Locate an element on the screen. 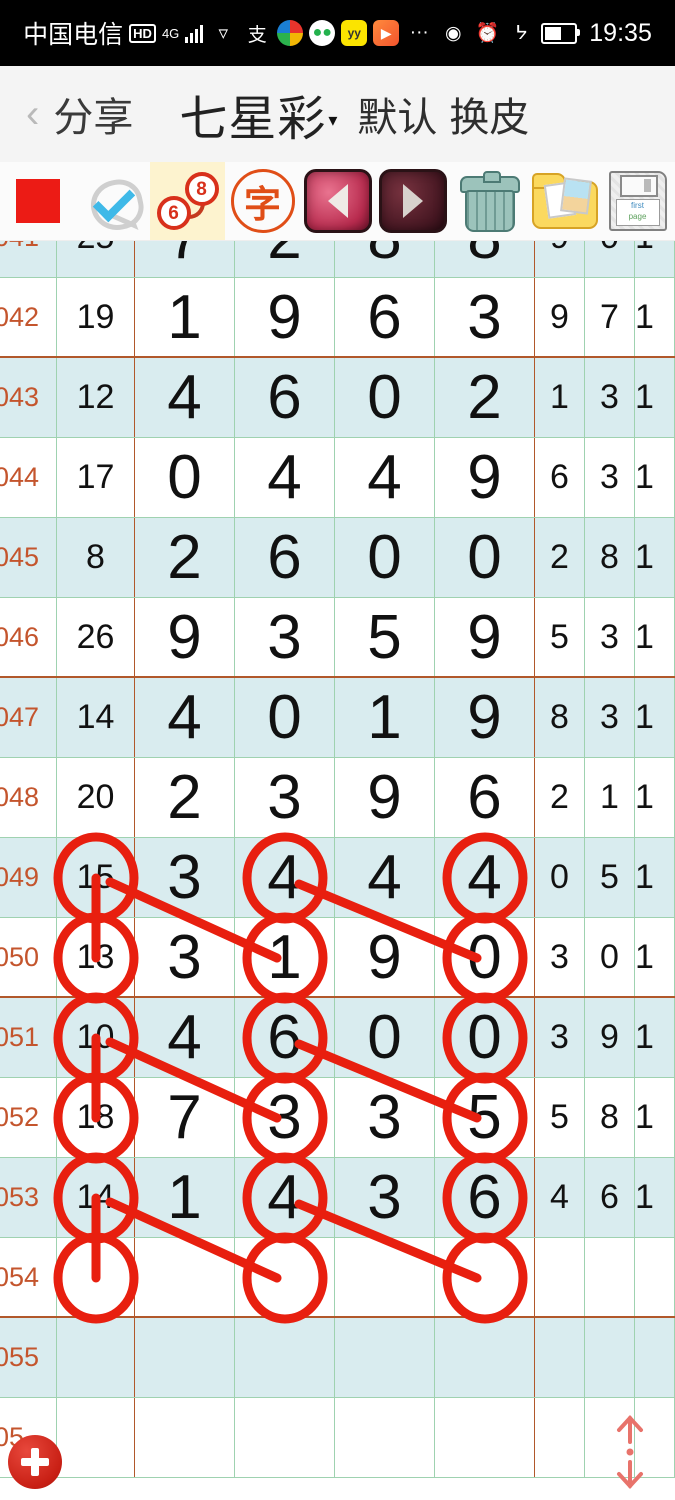  row-sum: 10 is located at coordinates (96, 1037).